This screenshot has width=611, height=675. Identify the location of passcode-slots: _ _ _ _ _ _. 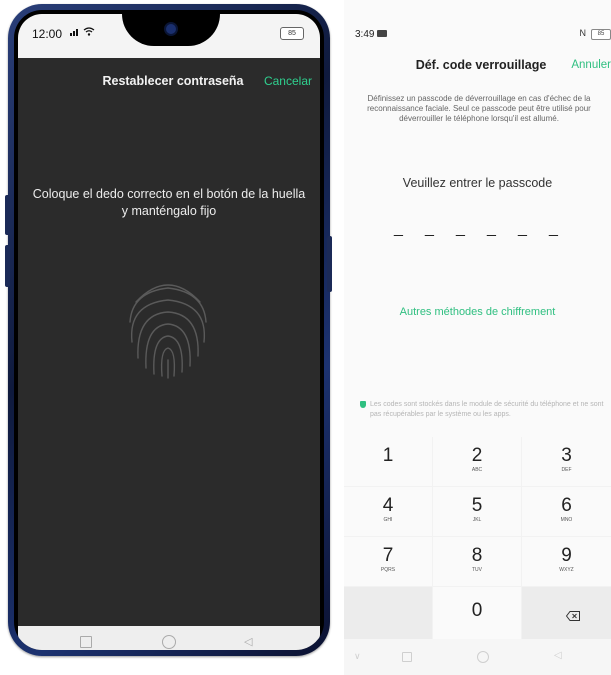
(476, 228).